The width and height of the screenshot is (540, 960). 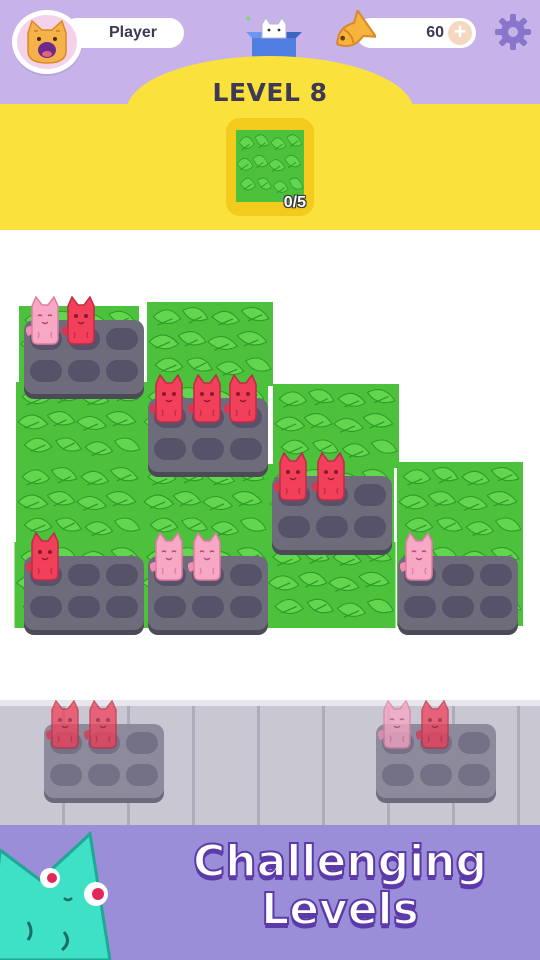 I want to click on promo-line-2: Levels, so click(x=340, y=909).